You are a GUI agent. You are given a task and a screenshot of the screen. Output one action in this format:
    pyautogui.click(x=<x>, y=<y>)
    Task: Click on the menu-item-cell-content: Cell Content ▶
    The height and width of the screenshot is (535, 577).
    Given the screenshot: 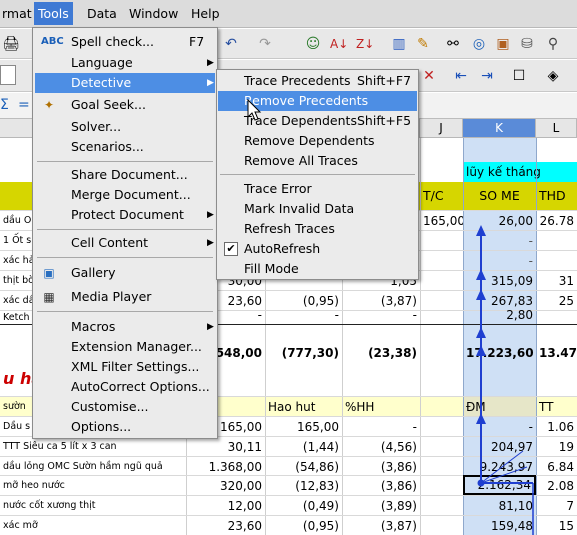 What is the action you would take?
    pyautogui.click(x=125, y=243)
    